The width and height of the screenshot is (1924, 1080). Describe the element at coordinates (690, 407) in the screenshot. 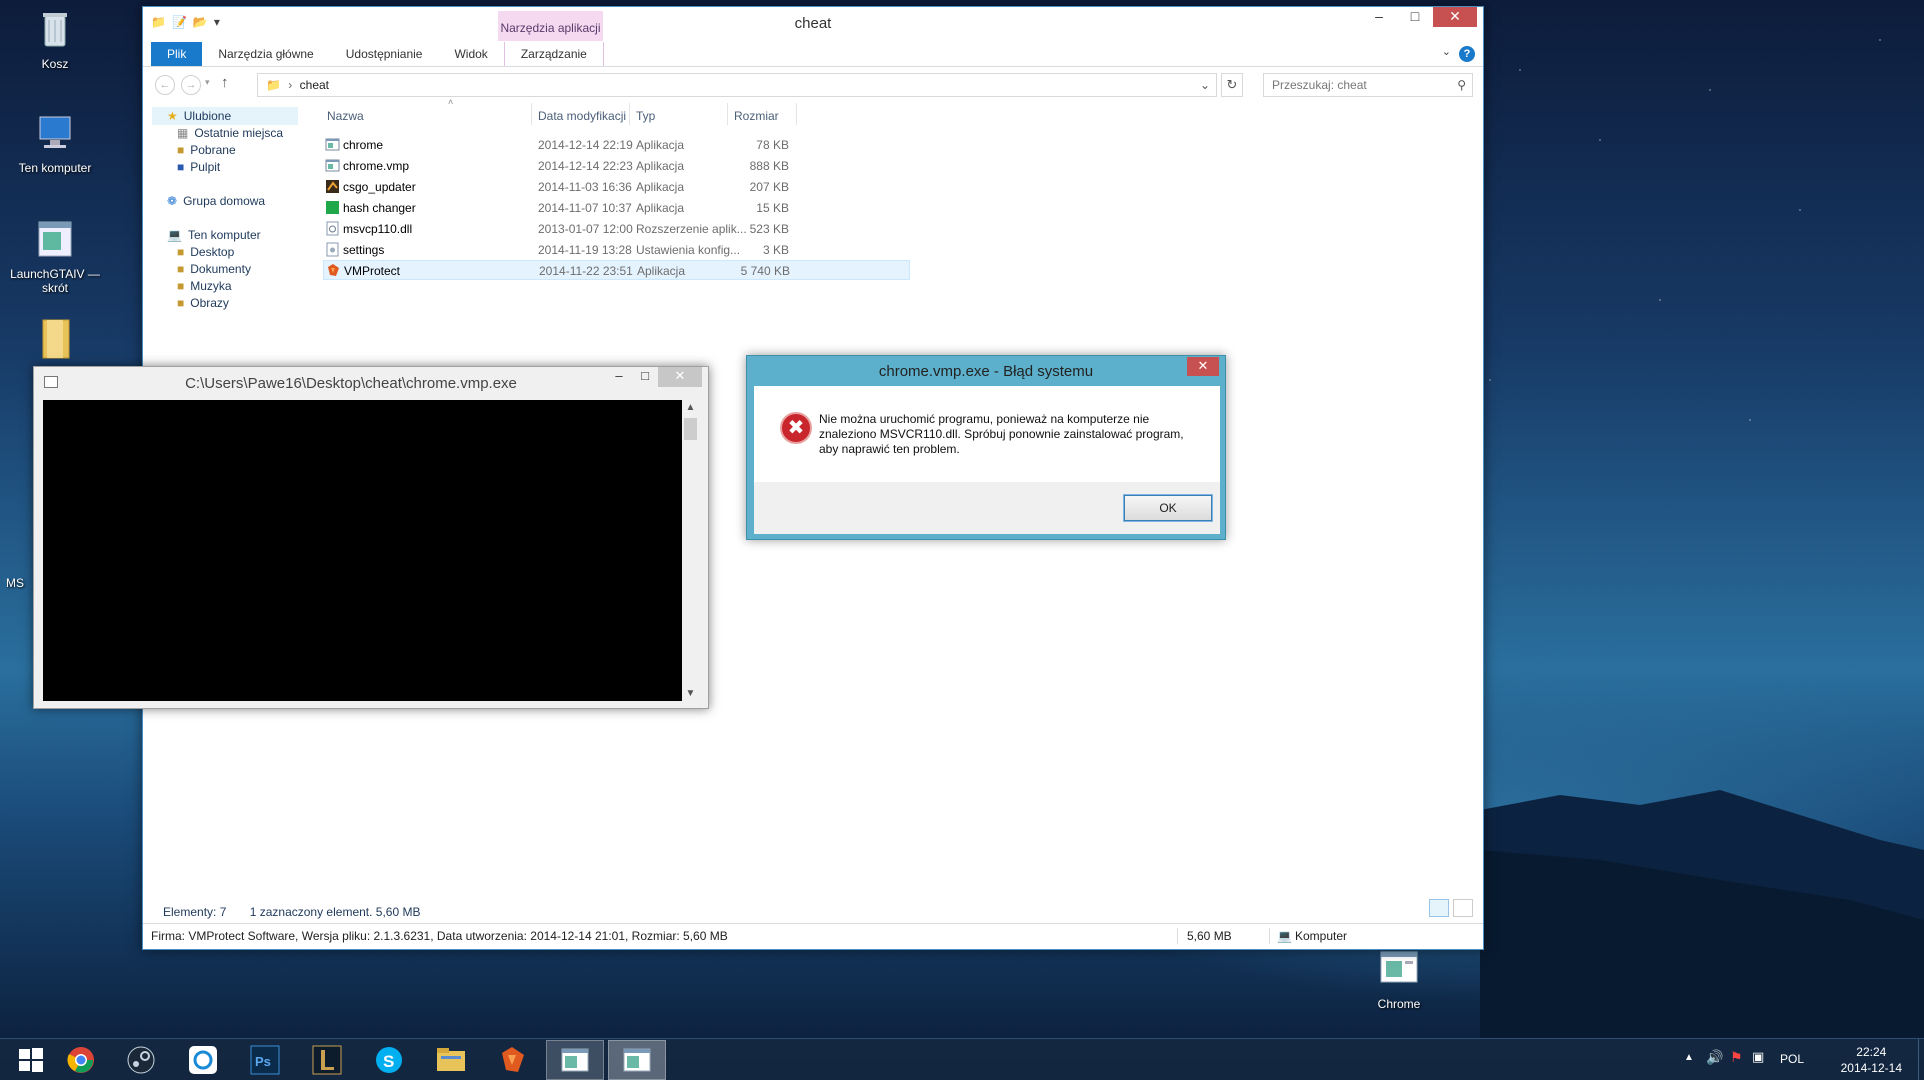

I see `scroll-up-icon: ▲` at that location.